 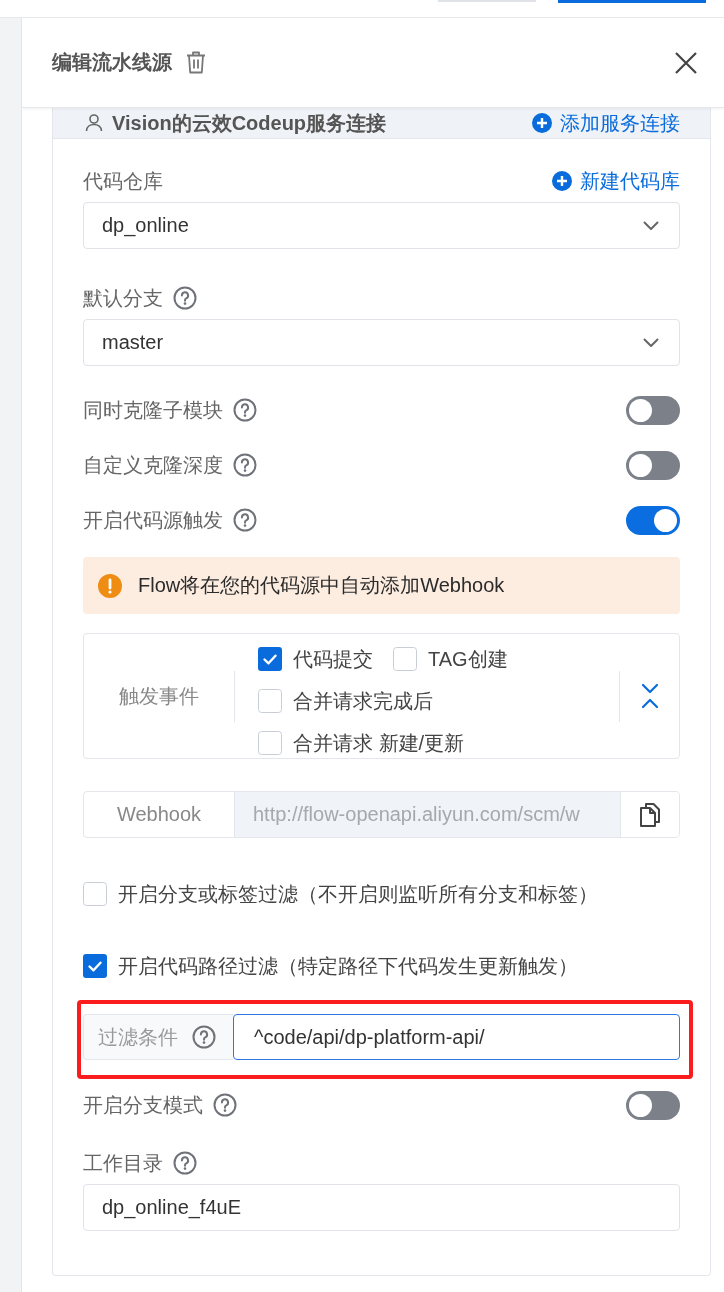 I want to click on checkbox-label: 开启分支或标签过滤（不开启则监听所有分支和标签）, so click(x=358, y=894).